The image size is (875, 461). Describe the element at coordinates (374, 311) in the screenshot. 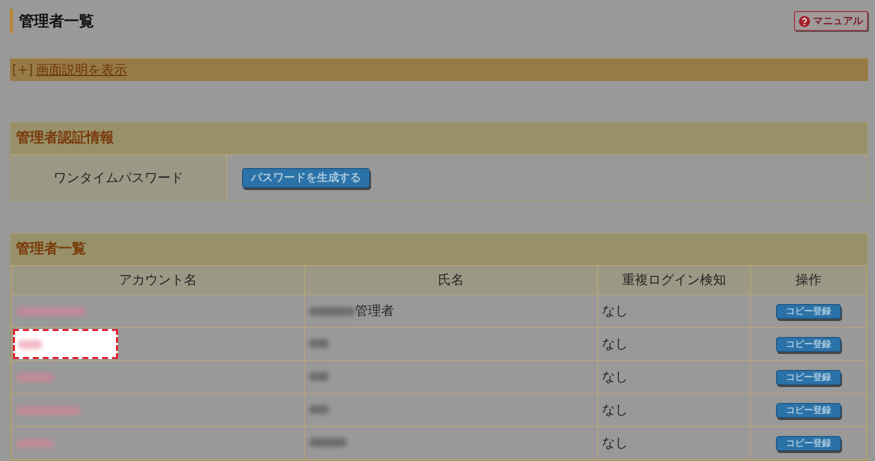

I see `name-text: 管理者` at that location.